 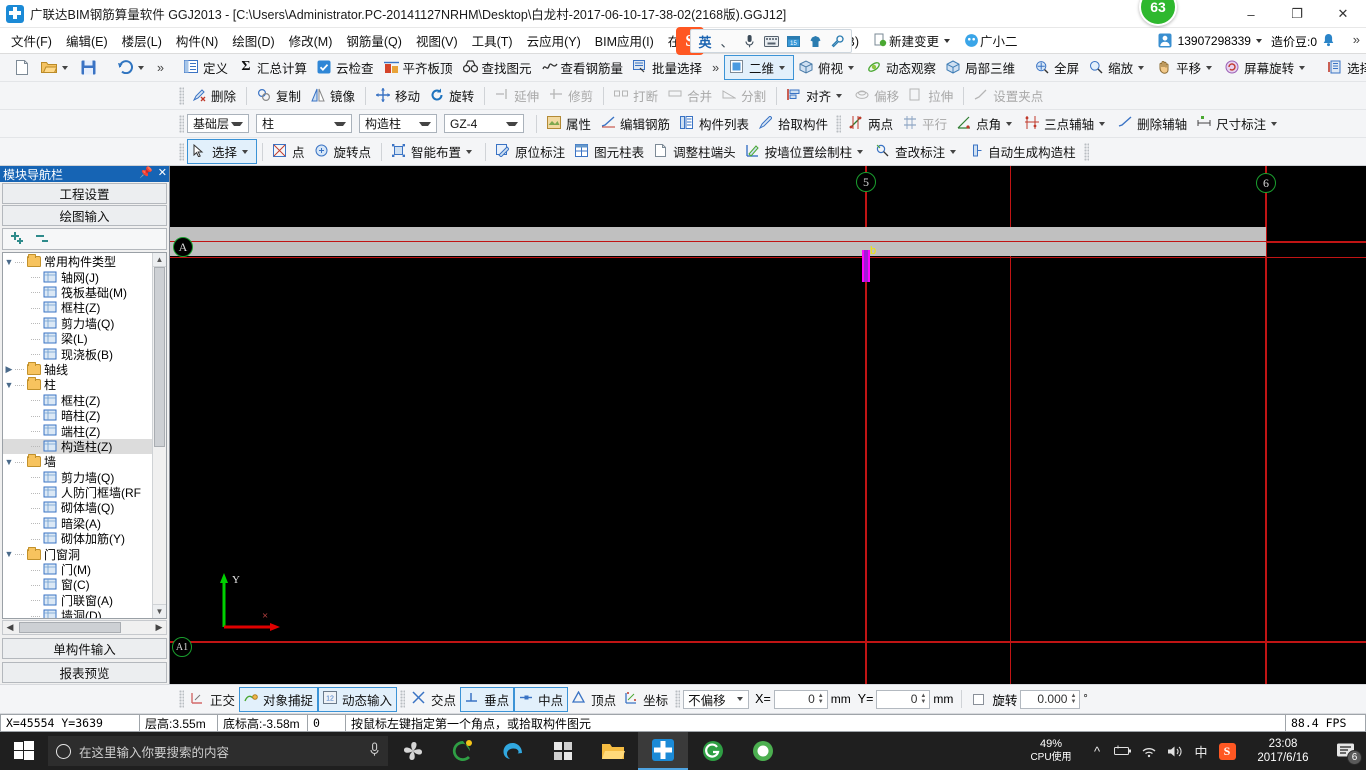 I want to click on delete-button: 删除, so click(x=214, y=95).